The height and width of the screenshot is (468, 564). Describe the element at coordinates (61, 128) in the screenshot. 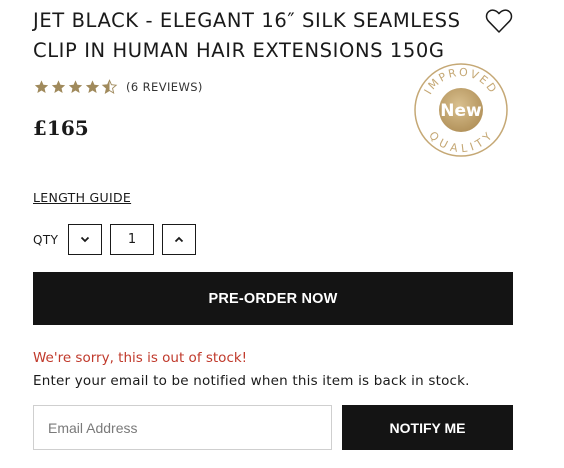

I see `product-price: £165` at that location.